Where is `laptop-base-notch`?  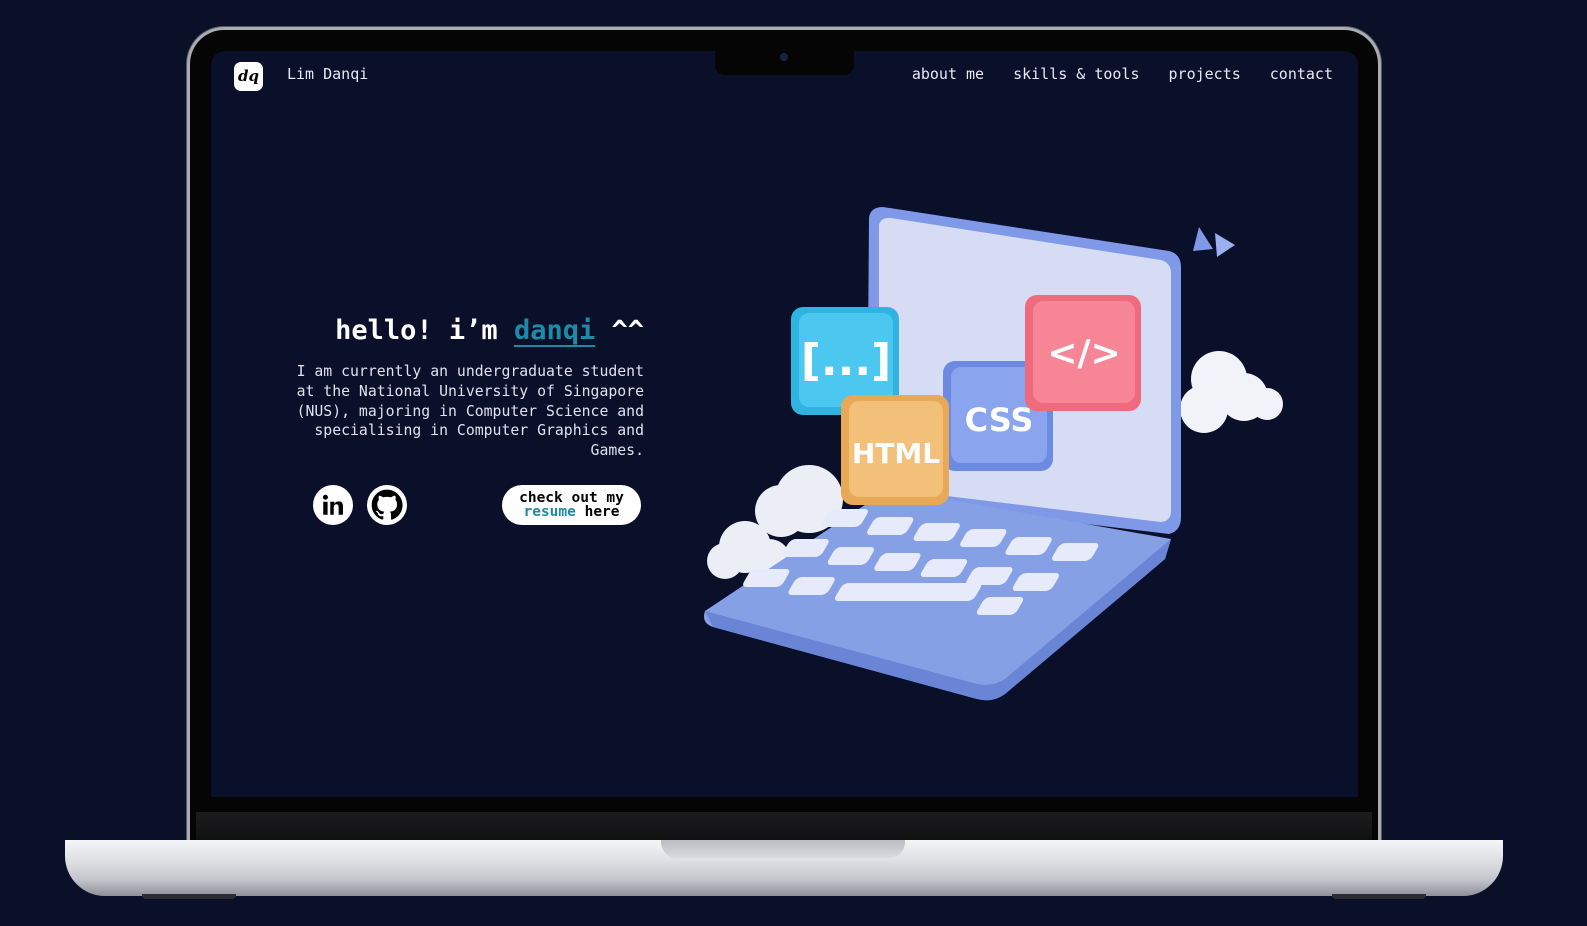 laptop-base-notch is located at coordinates (783, 849).